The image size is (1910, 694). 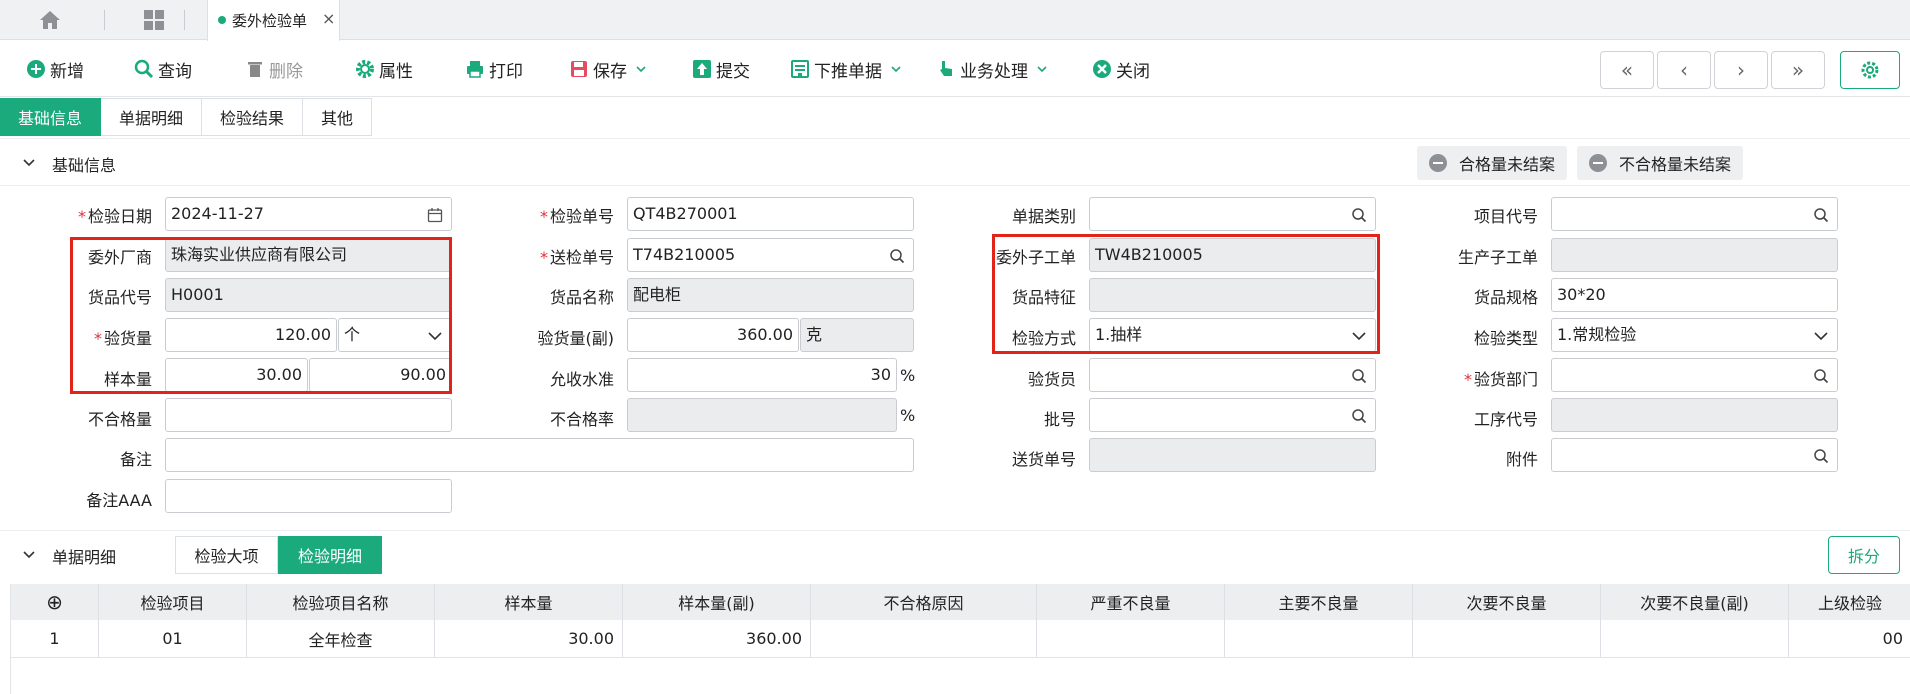 What do you see at coordinates (226, 555) in the screenshot?
I see `tab-inspection-category: 检验大项` at bounding box center [226, 555].